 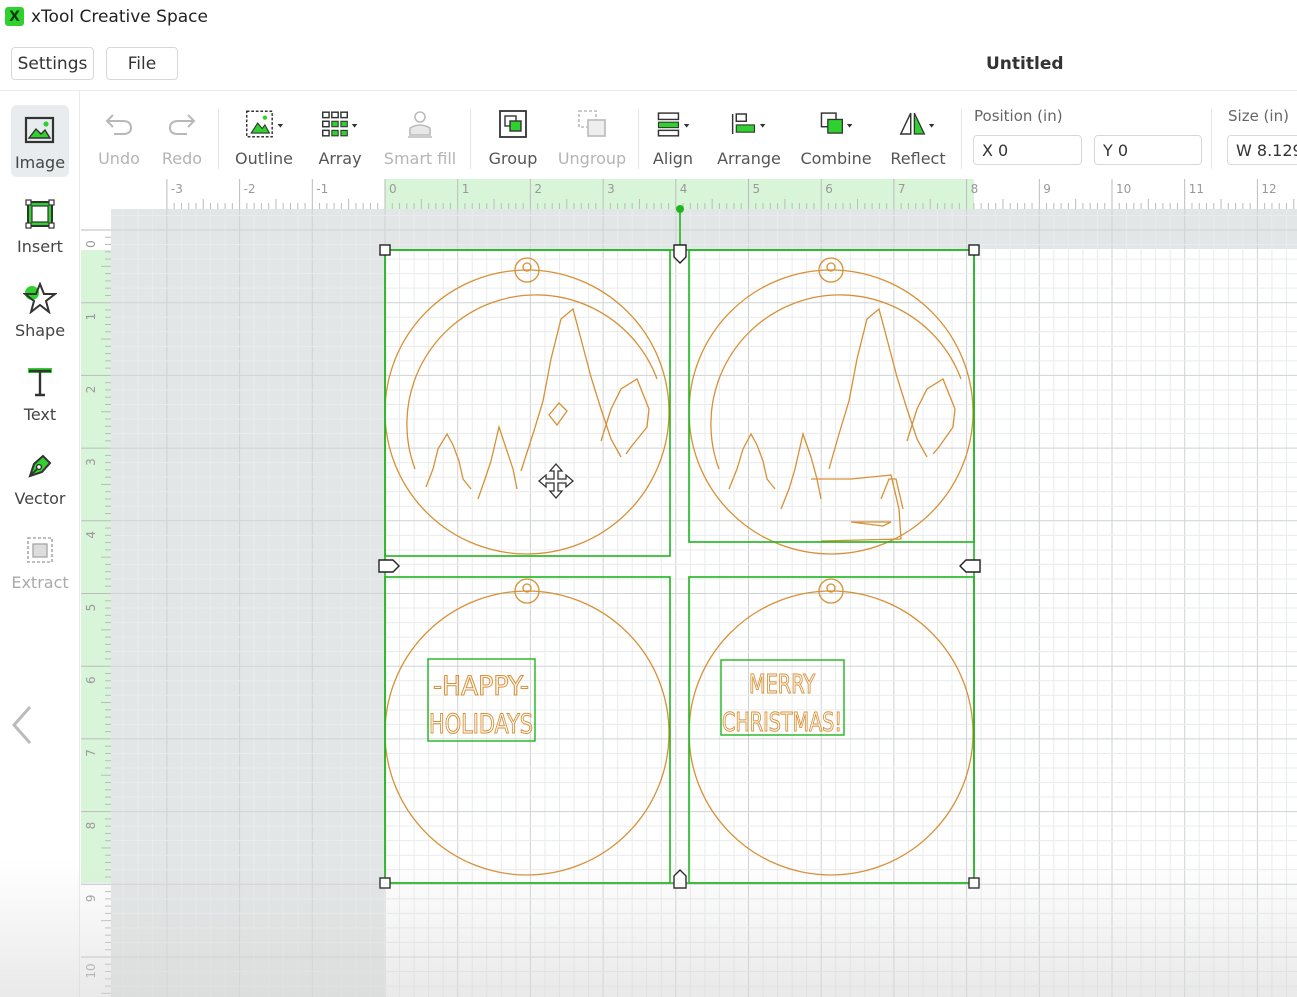 I want to click on move-cursor-icon, so click(x=556, y=481).